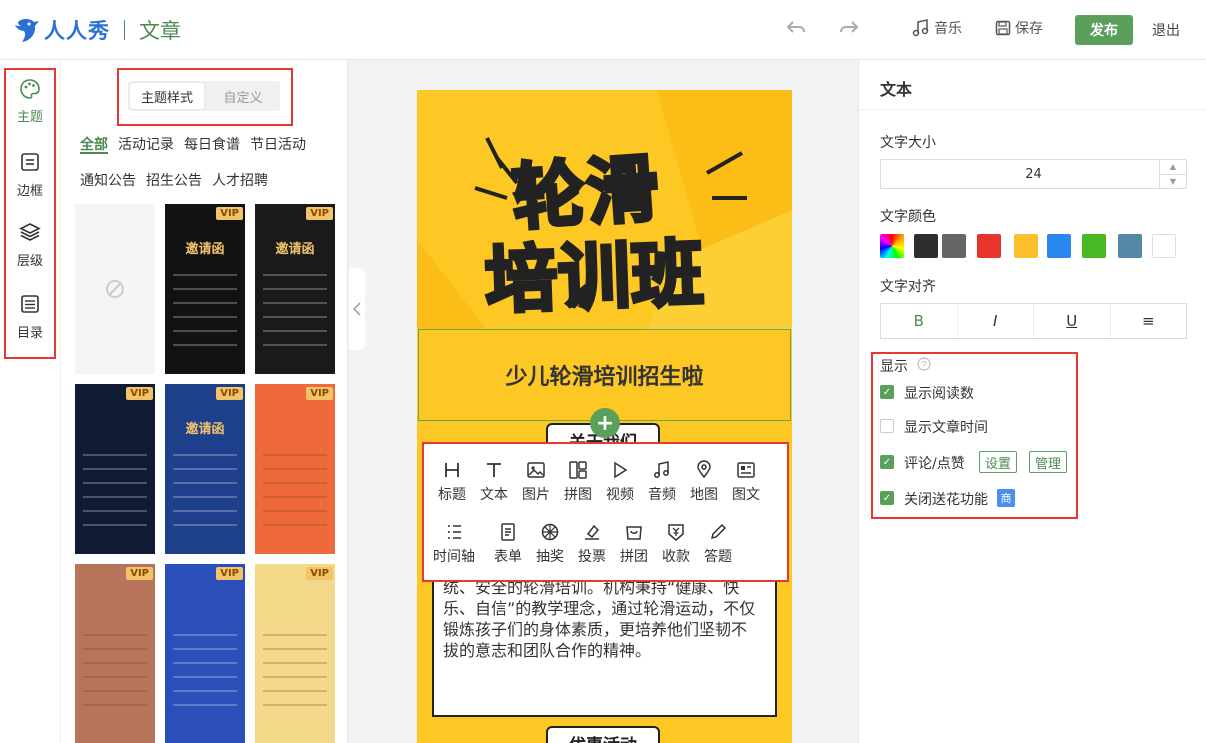 Image resolution: width=1206 pixels, height=743 pixels. Describe the element at coordinates (243, 96) in the screenshot. I see `segment-custom: 自定义` at that location.